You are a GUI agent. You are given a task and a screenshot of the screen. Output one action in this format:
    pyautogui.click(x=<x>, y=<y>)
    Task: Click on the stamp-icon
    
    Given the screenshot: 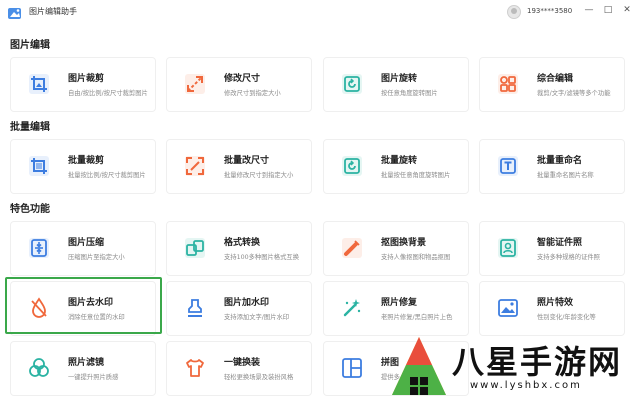 What is the action you would take?
    pyautogui.click(x=195, y=308)
    